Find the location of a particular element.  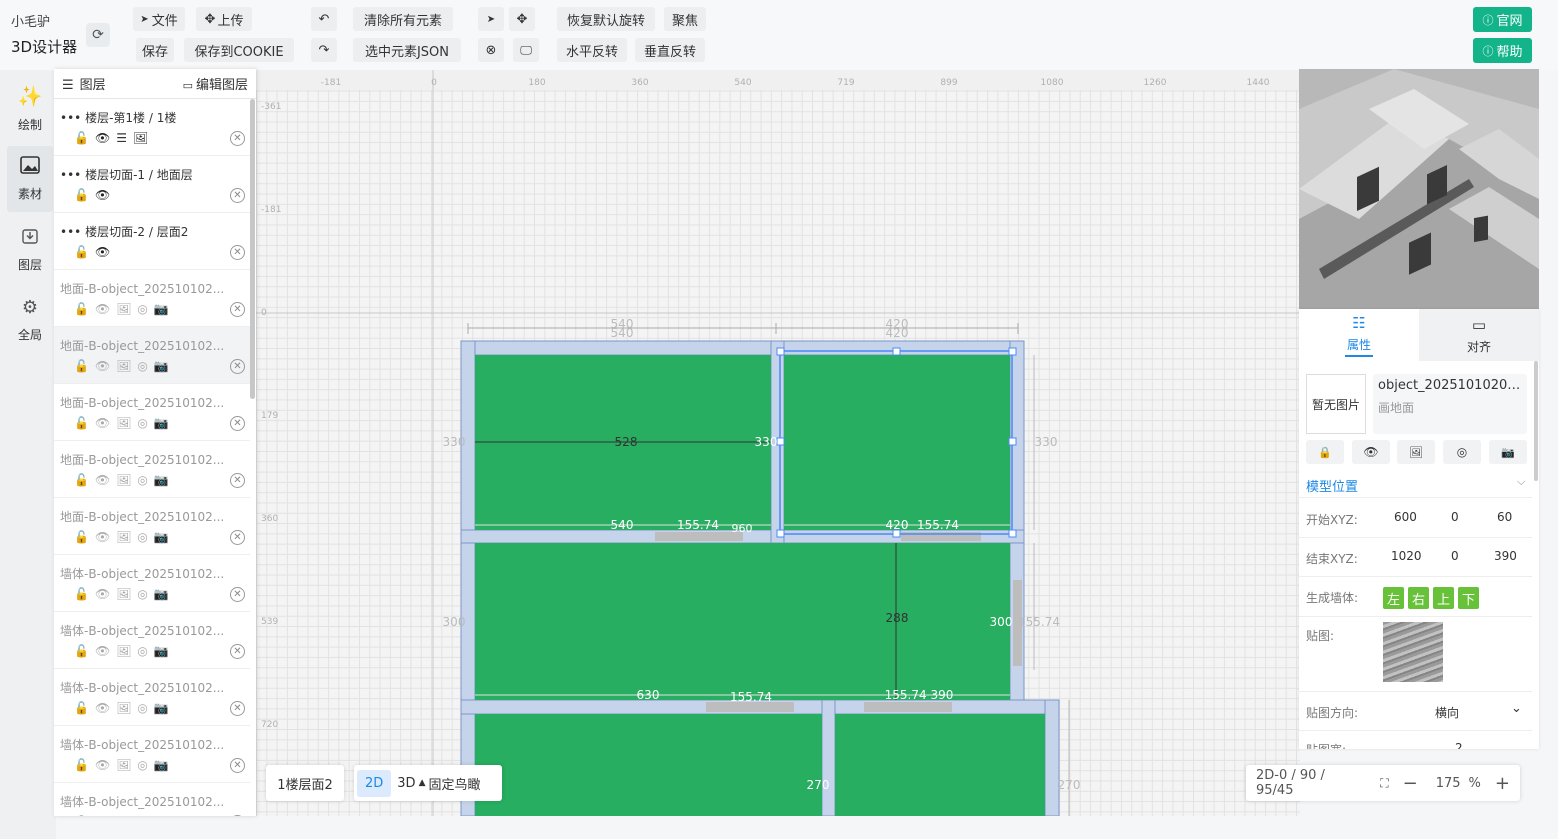

flip-horizontal-button: 水平反转 is located at coordinates (592, 50).